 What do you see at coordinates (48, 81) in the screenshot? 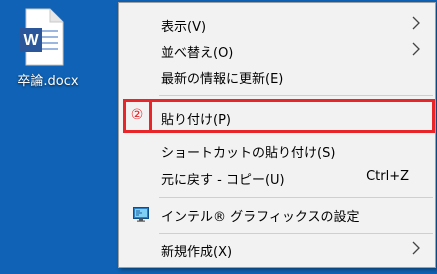
I see `file-name-label: 卒論.docx` at bounding box center [48, 81].